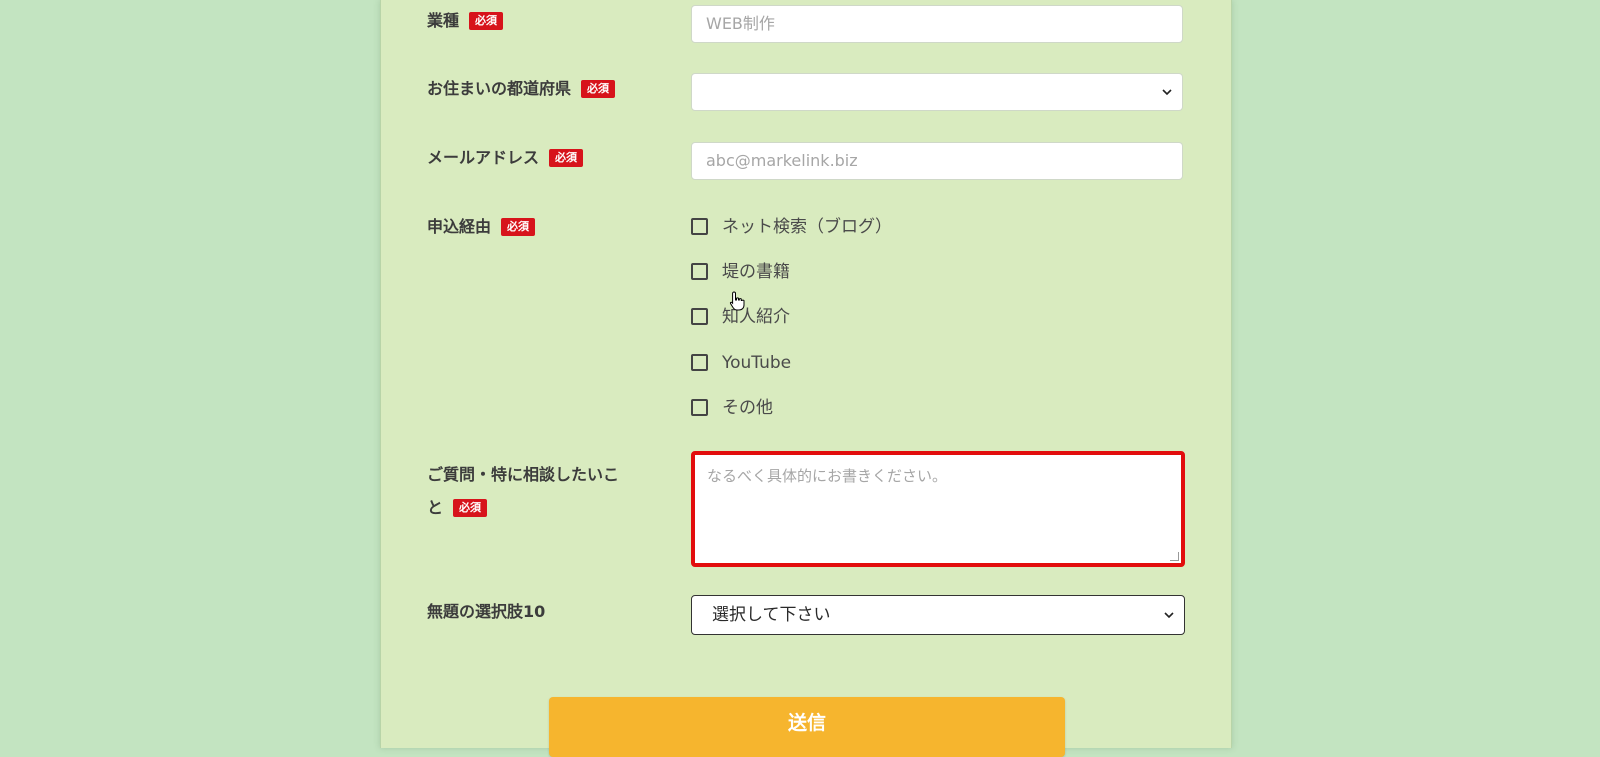 Image resolution: width=1600 pixels, height=757 pixels. I want to click on choice10-select: 選択して下さい, so click(938, 615).